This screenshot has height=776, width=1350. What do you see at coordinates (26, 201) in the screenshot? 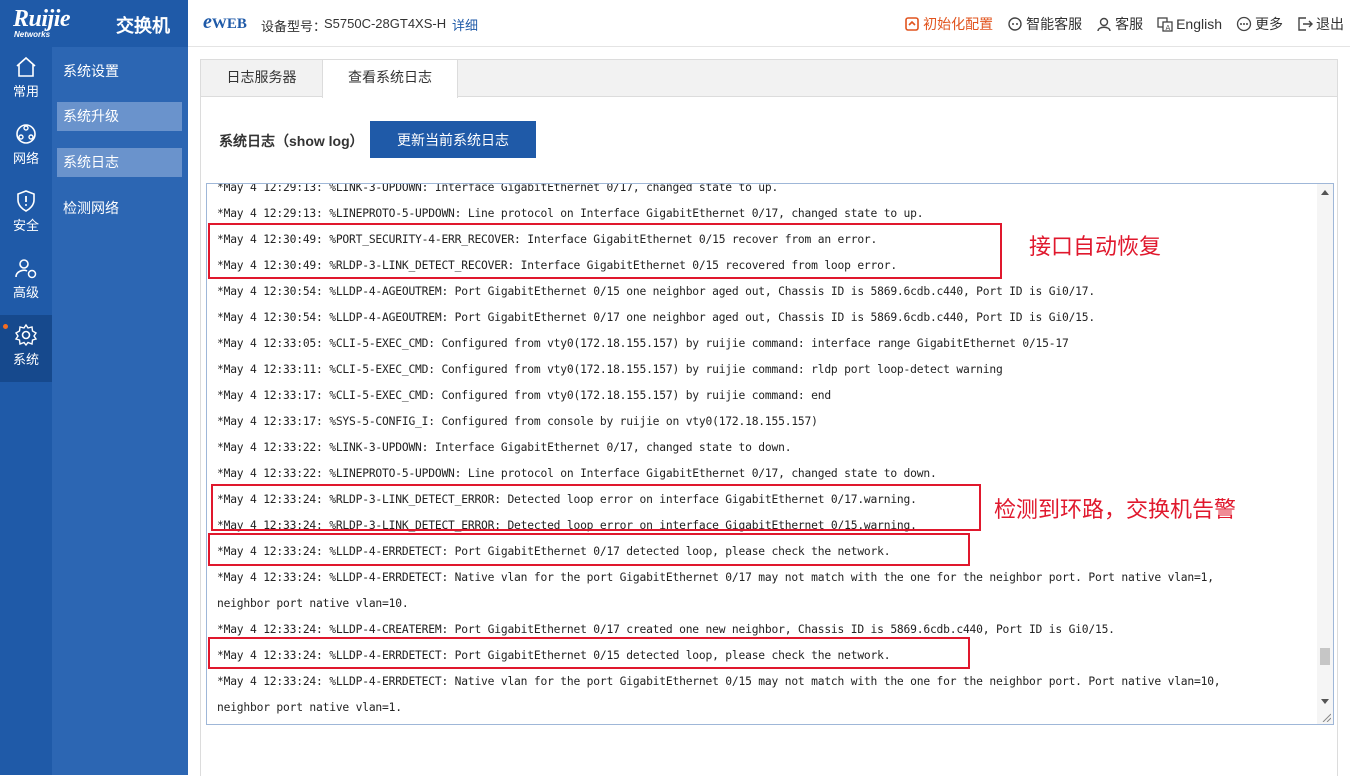
I see `shield-icon` at bounding box center [26, 201].